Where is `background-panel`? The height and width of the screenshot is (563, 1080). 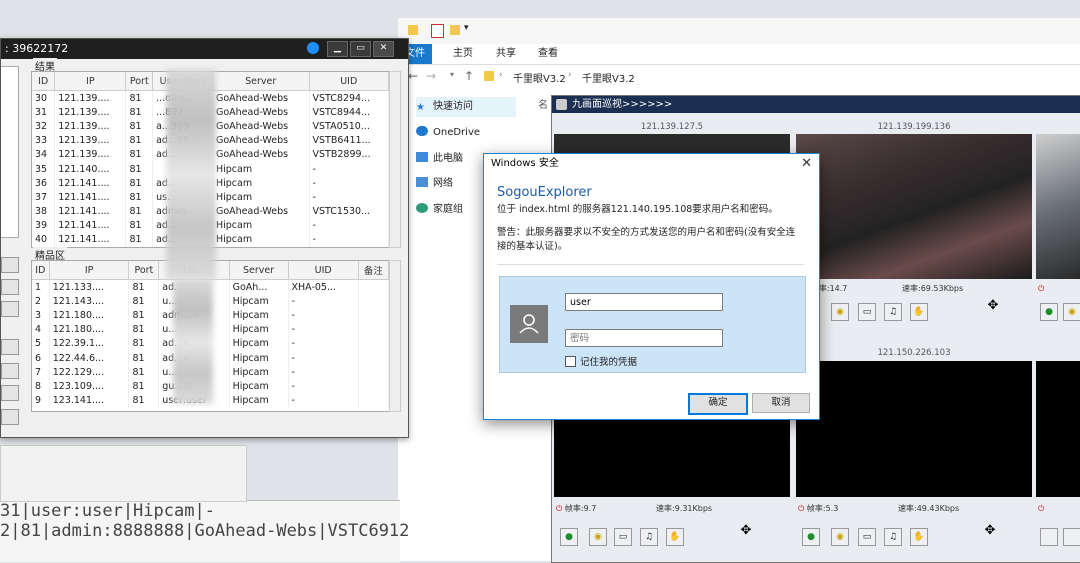 background-panel is located at coordinates (123, 473).